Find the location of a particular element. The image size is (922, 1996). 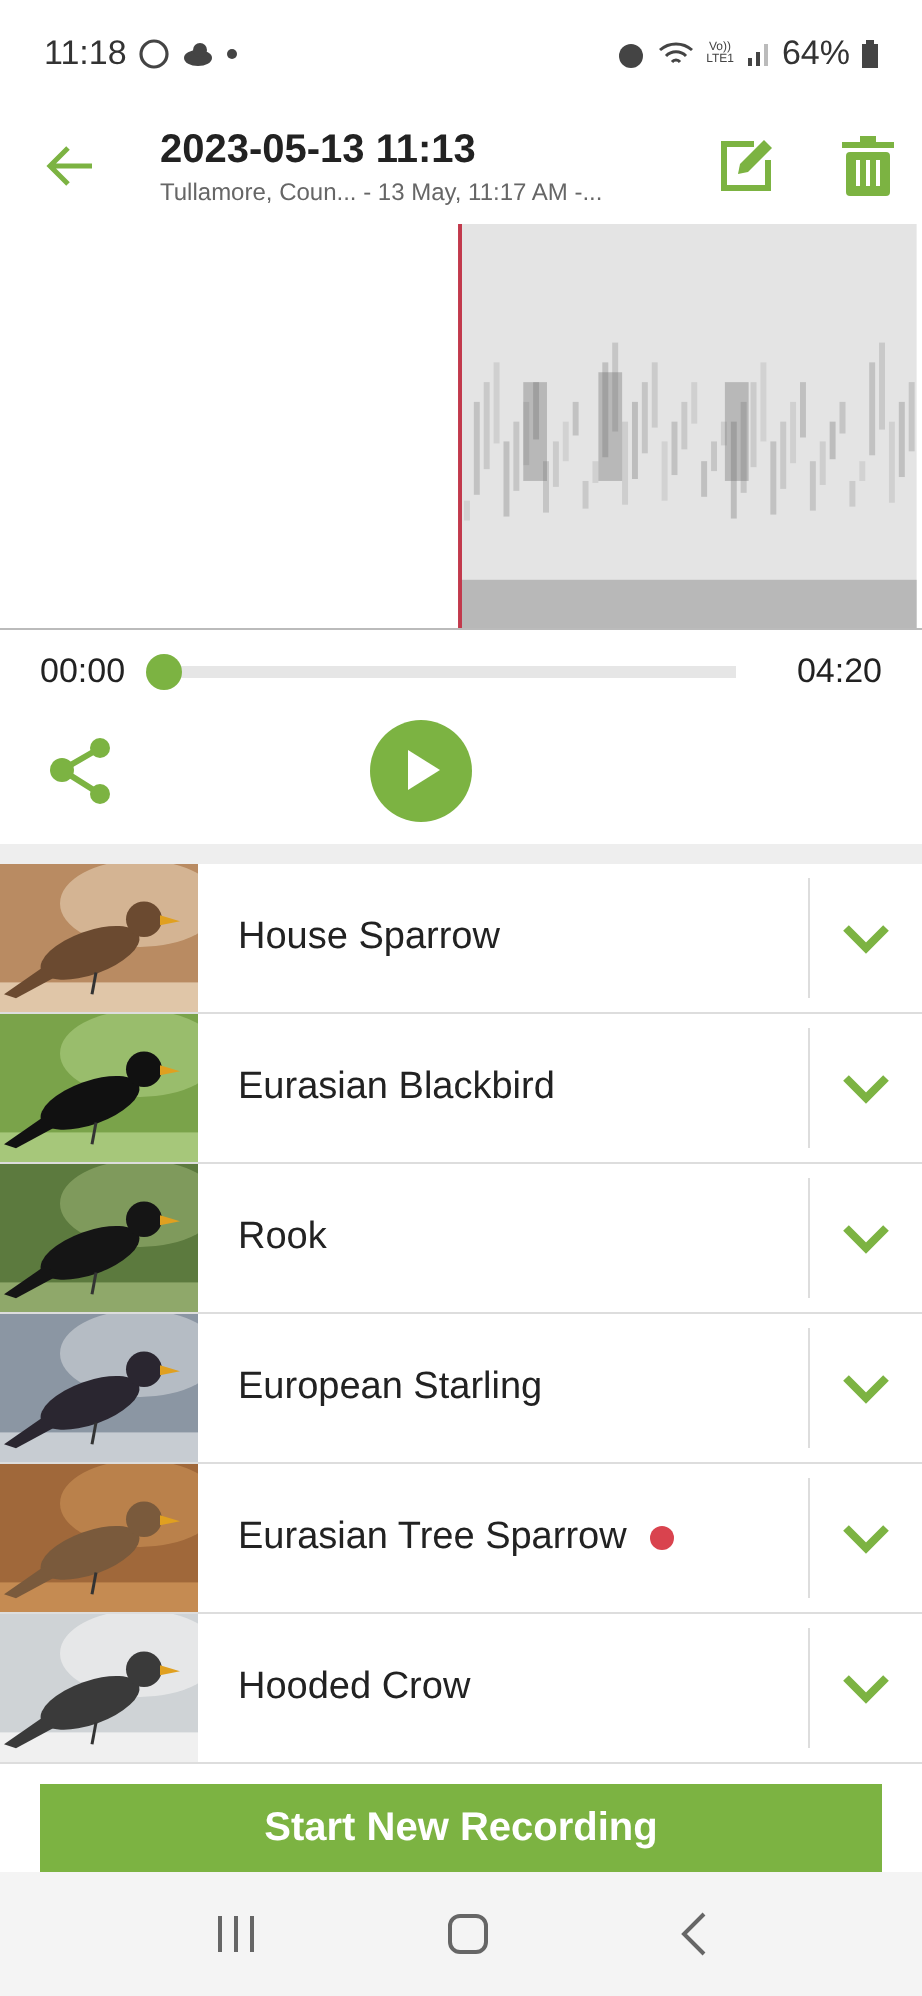

share-button is located at coordinates (81, 770).